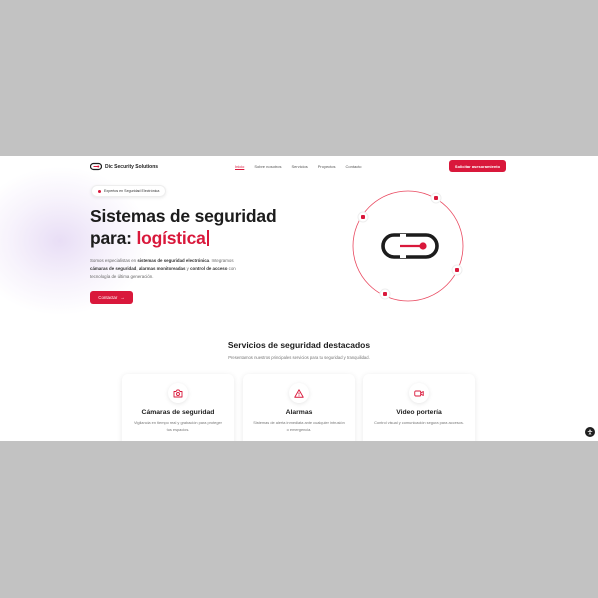 This screenshot has height=598, width=598. I want to click on accessibility-button, so click(590, 432).